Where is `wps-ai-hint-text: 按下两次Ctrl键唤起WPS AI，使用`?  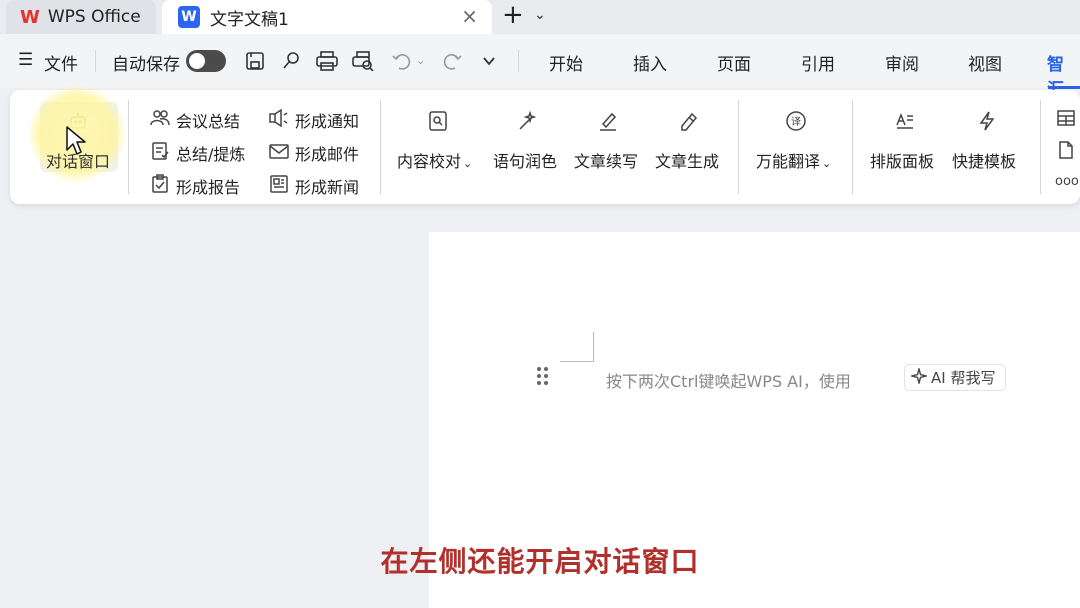 wps-ai-hint-text: 按下两次Ctrl键唤起WPS AI，使用 is located at coordinates (728, 381).